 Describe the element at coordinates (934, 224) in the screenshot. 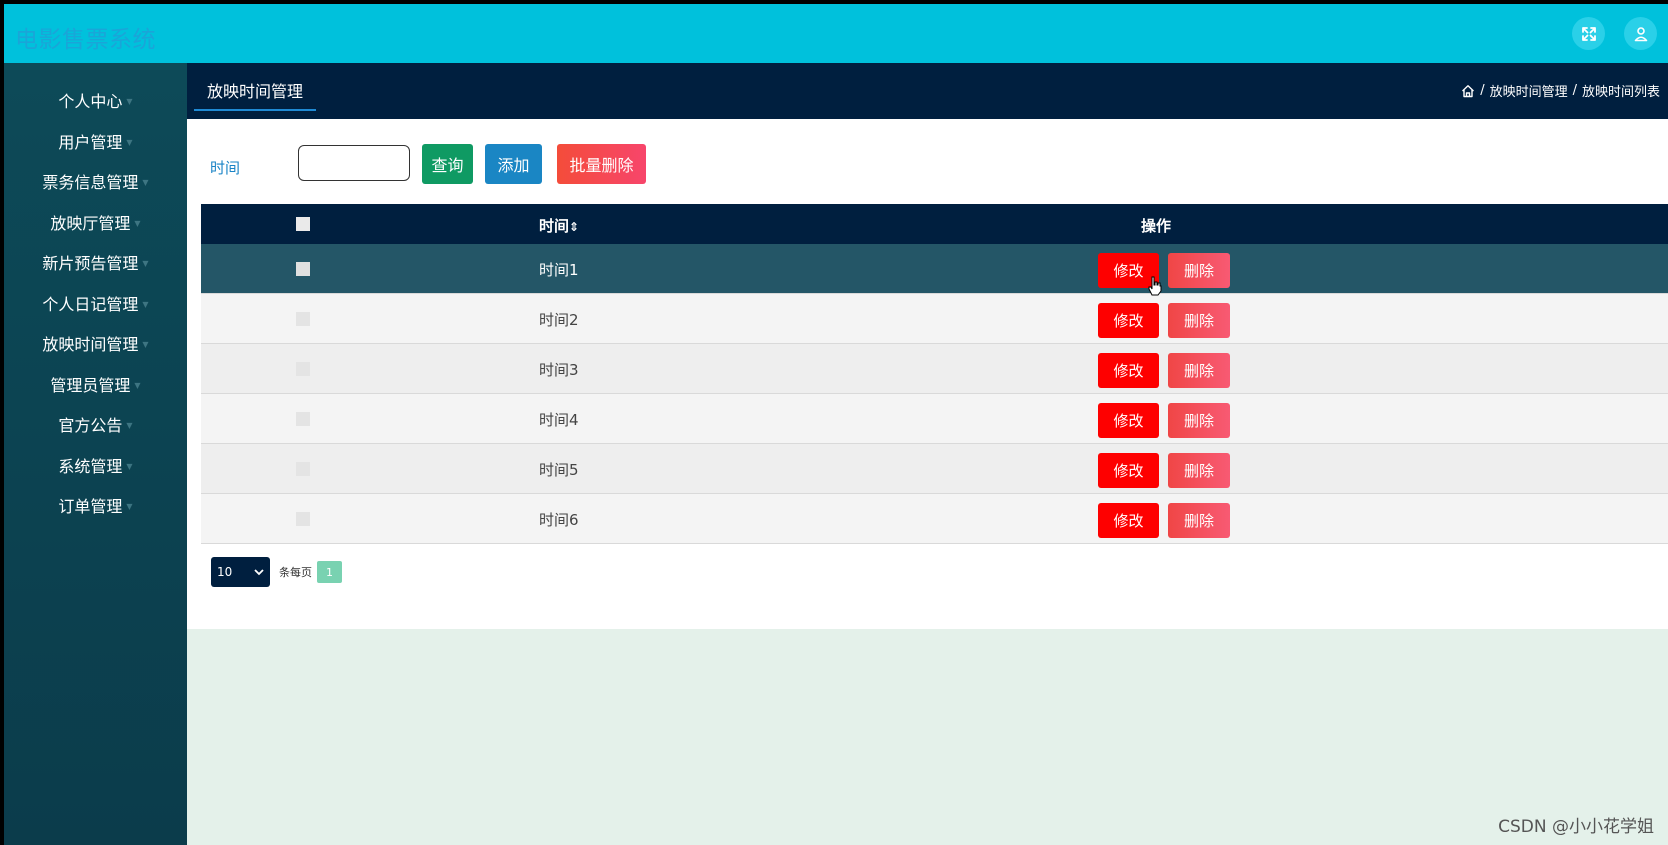

I see `table-header: 时间⇕ 操作` at that location.